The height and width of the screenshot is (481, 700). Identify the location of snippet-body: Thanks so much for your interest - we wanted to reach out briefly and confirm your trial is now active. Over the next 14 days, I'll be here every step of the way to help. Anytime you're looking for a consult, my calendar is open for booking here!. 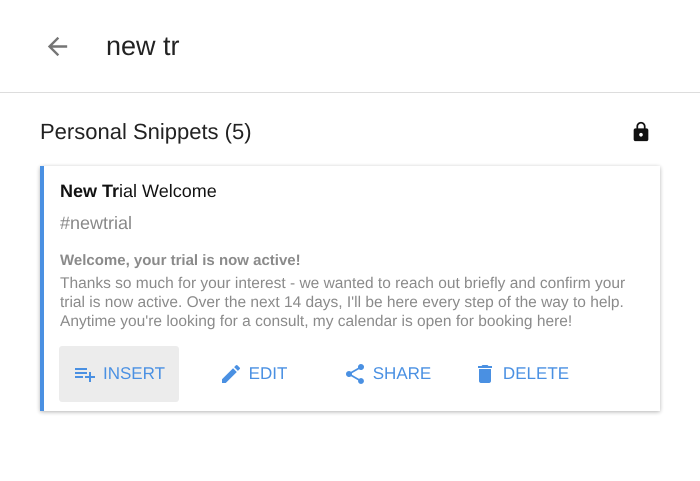
(343, 302).